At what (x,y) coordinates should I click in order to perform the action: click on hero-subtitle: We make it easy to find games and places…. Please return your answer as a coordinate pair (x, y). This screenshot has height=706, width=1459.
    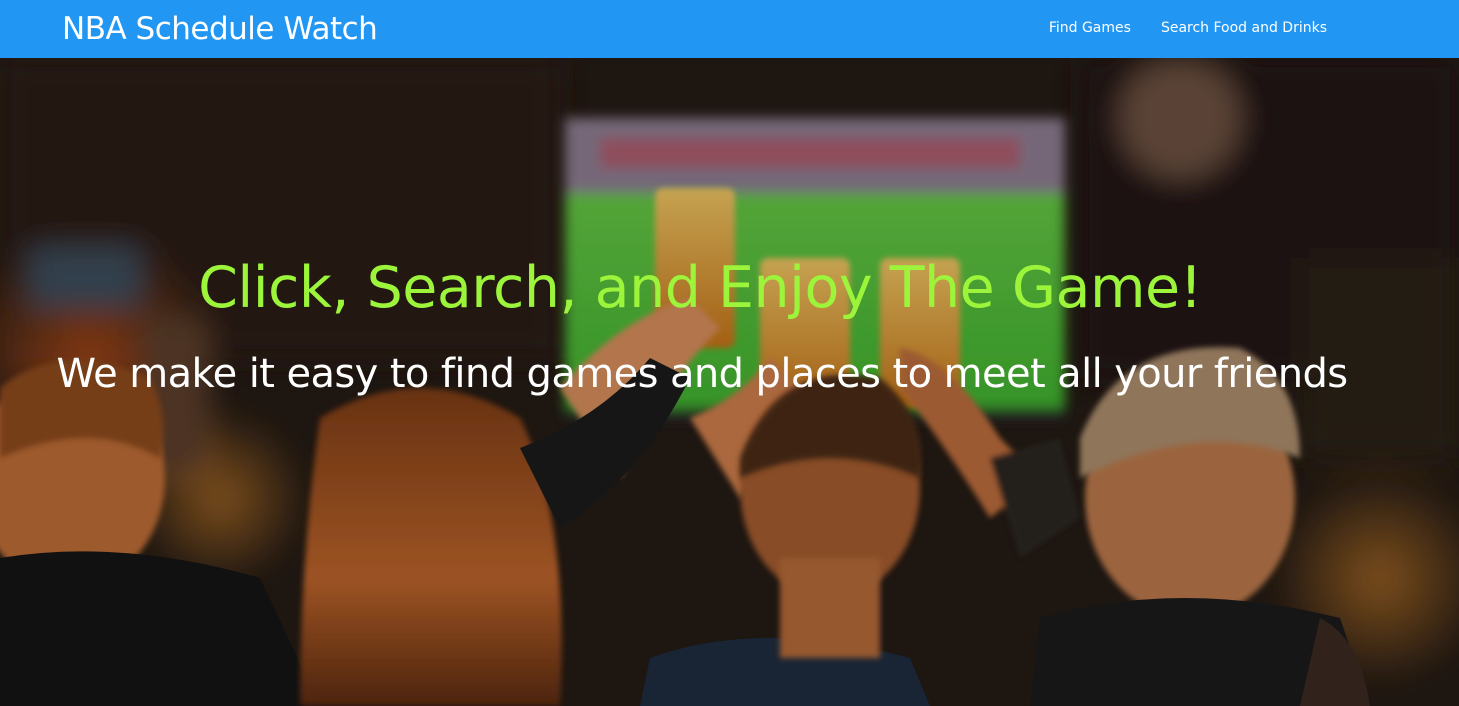
    Looking at the image, I should click on (702, 374).